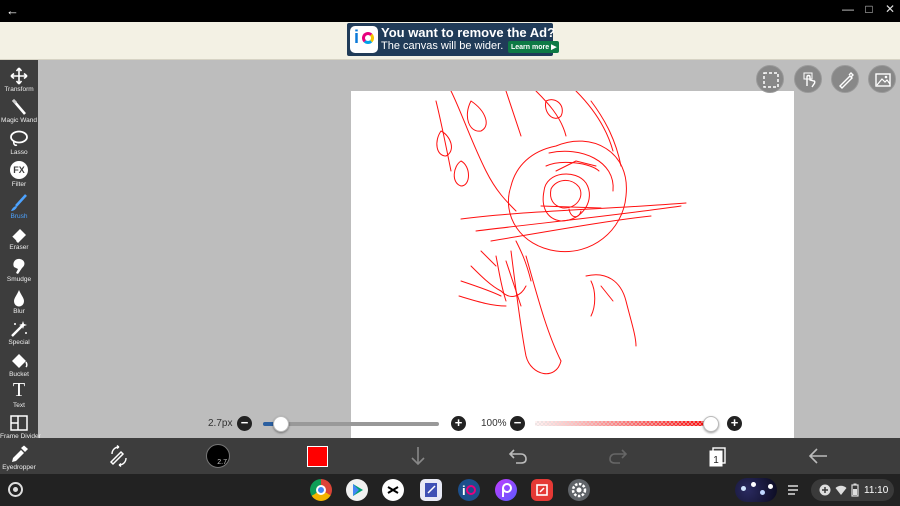 The width and height of the screenshot is (900, 506). I want to click on text-t-icon: T, so click(19, 390).